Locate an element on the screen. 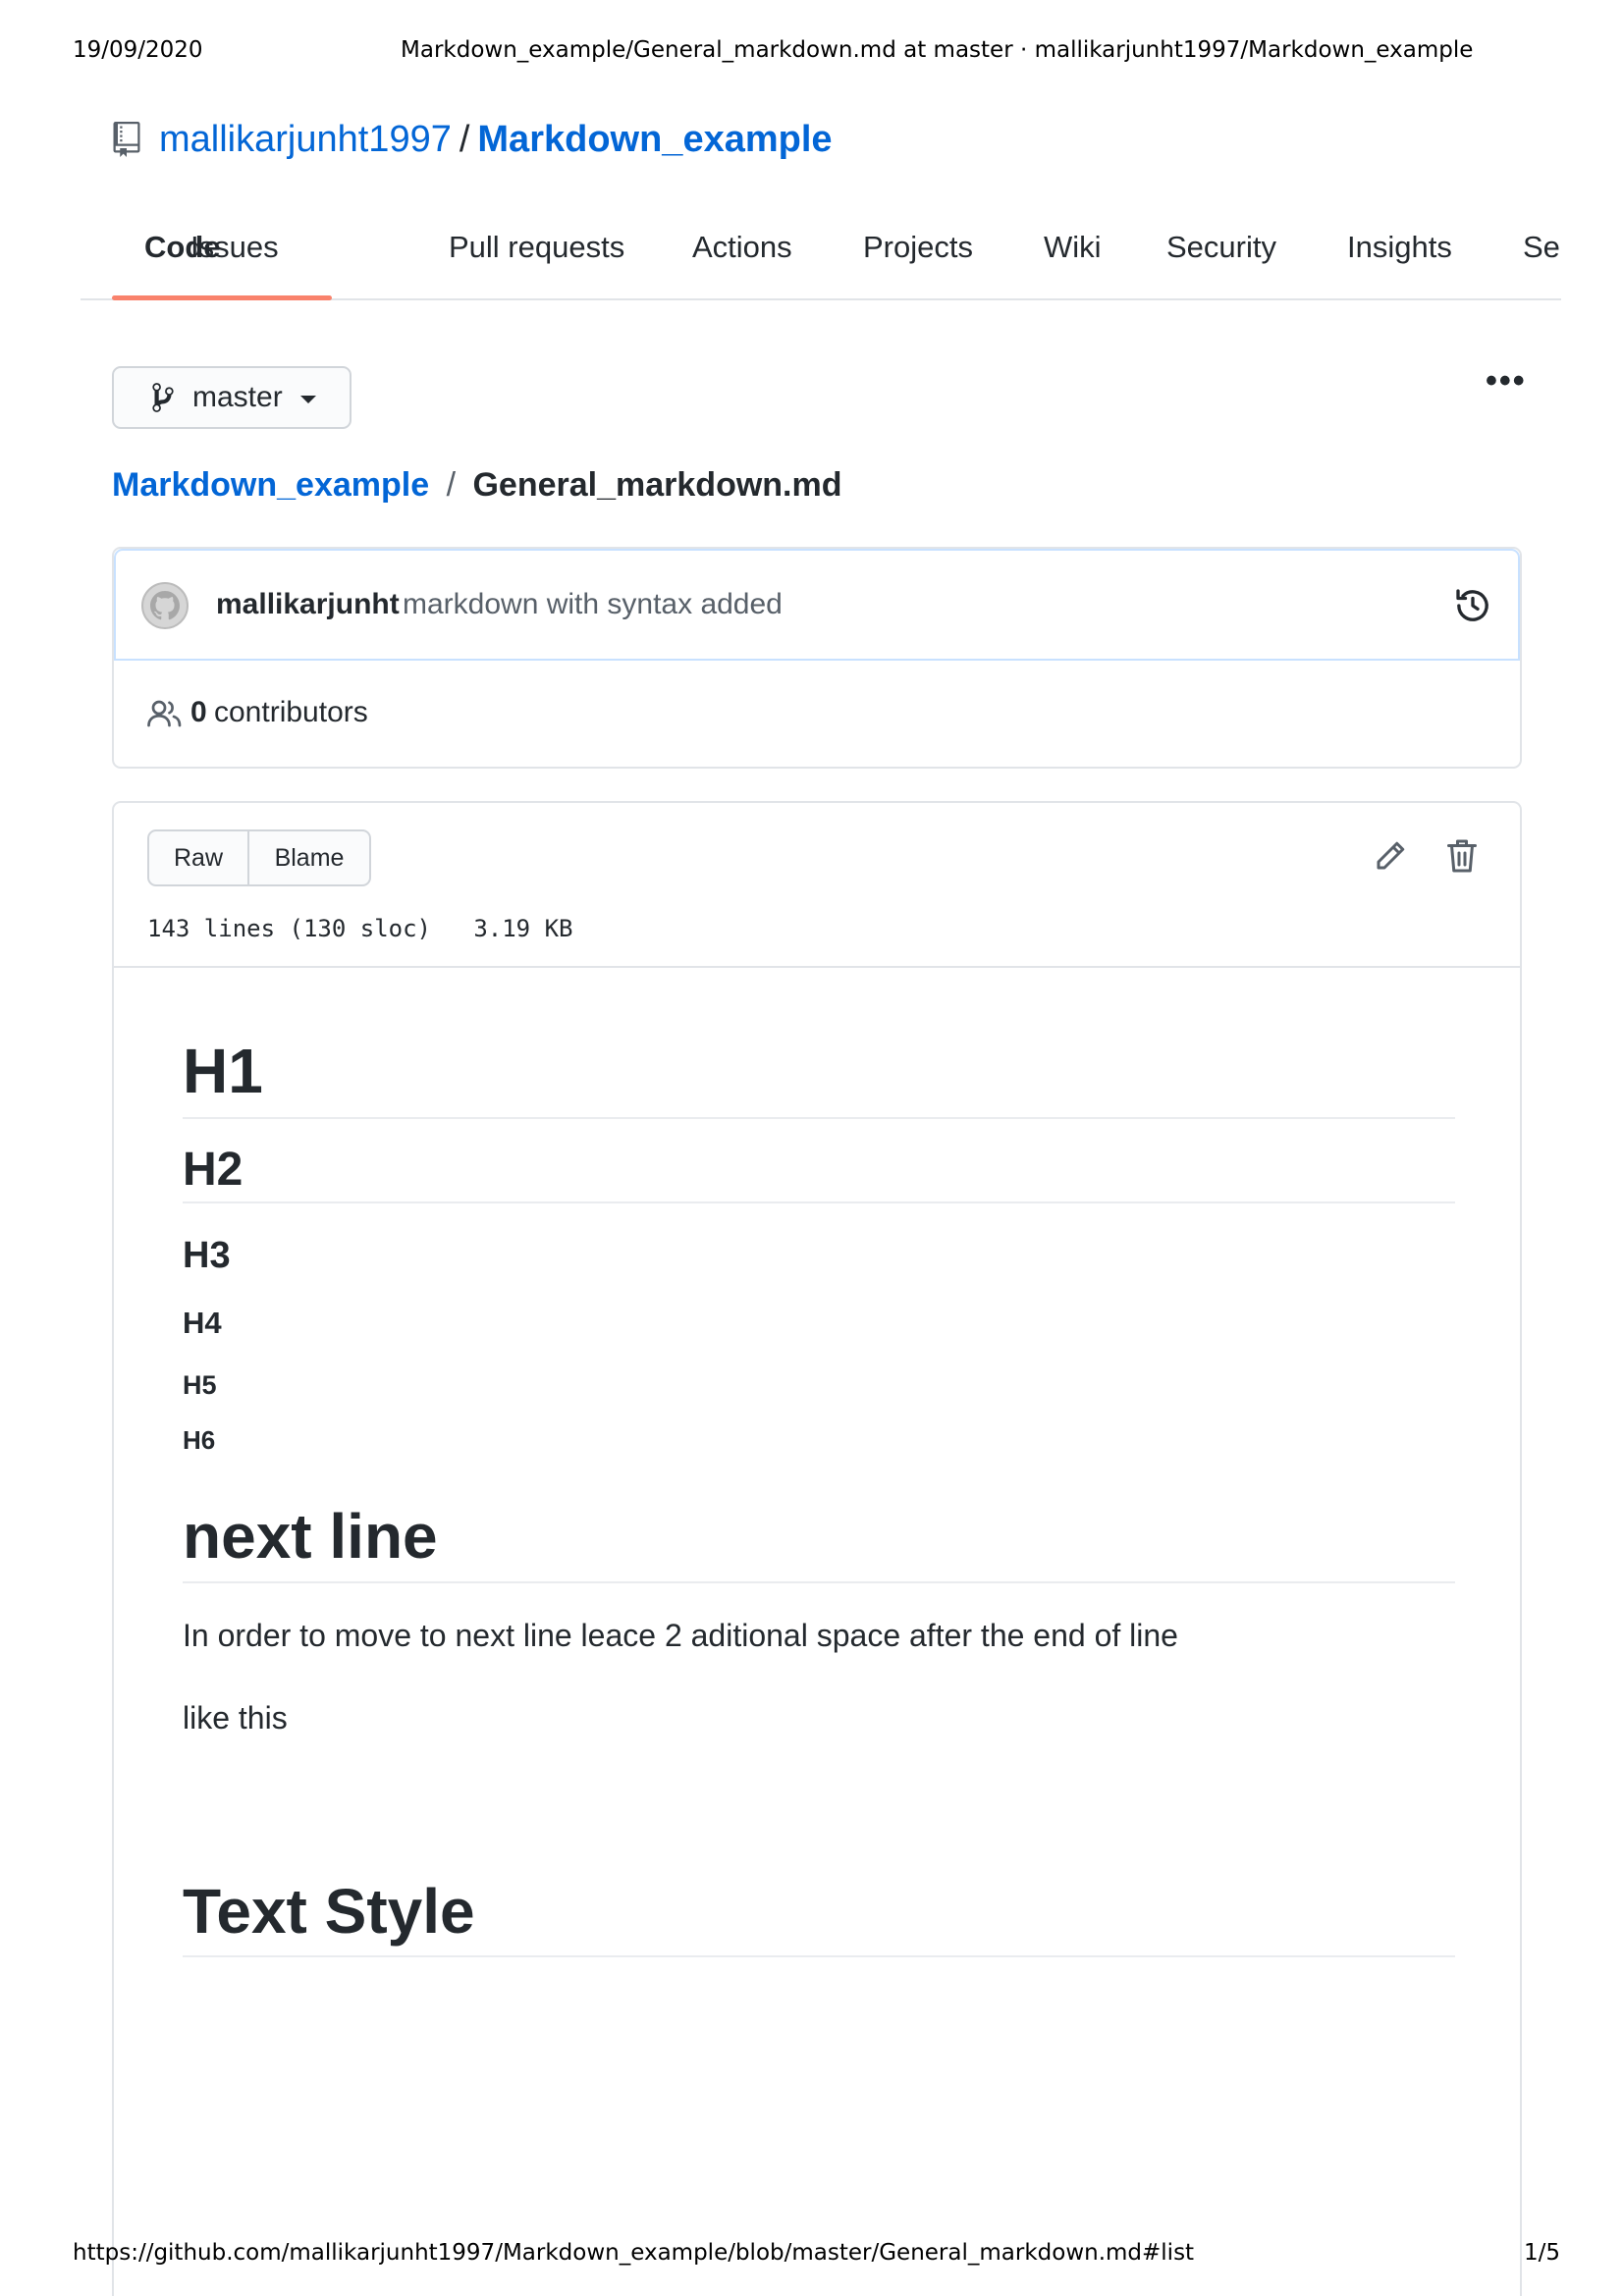  tab-insights: Insights is located at coordinates (1400, 248).